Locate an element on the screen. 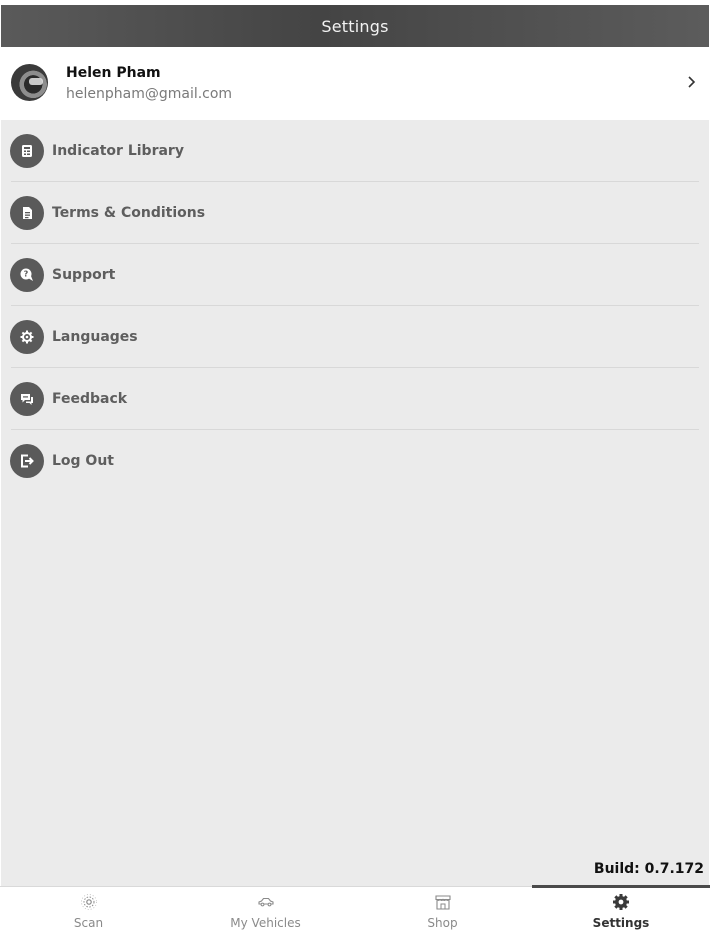 Image resolution: width=710 pixels, height=932 pixels. tab-label: My Vehicles is located at coordinates (265, 923).